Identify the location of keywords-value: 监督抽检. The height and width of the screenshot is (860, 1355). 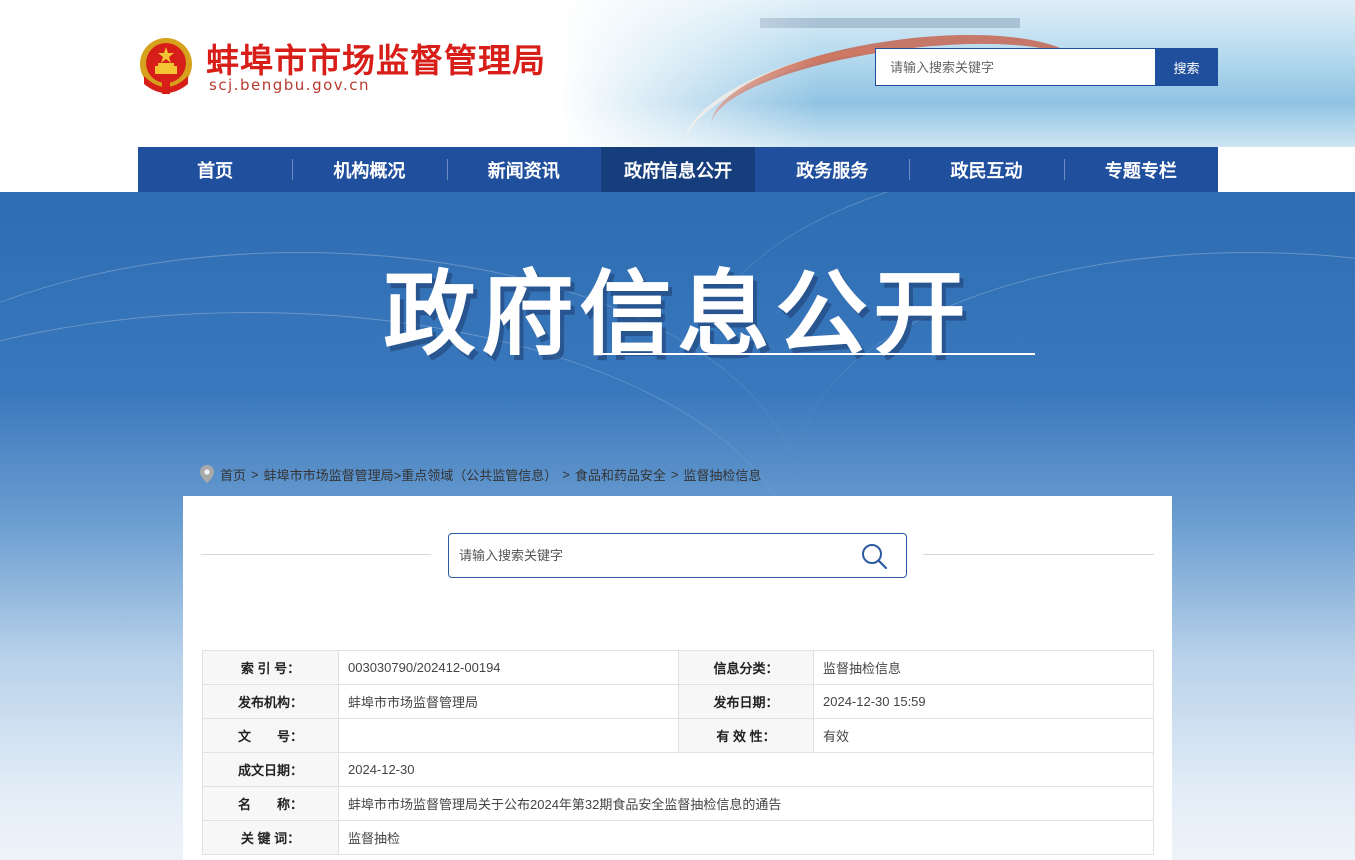
(746, 837).